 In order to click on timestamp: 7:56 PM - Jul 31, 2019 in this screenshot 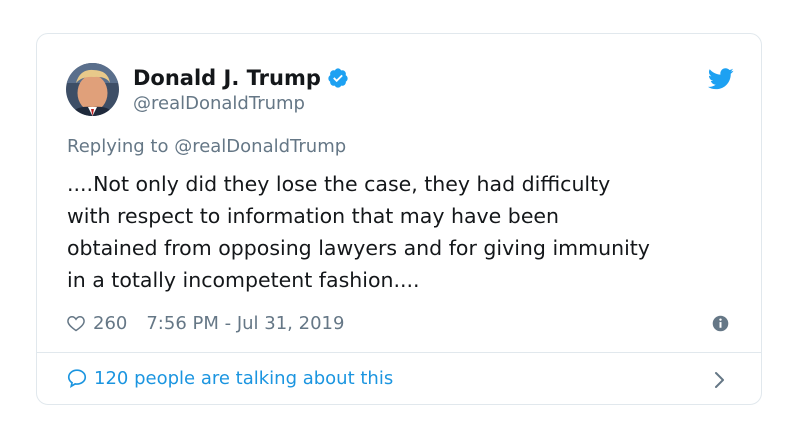, I will do `click(245, 323)`.